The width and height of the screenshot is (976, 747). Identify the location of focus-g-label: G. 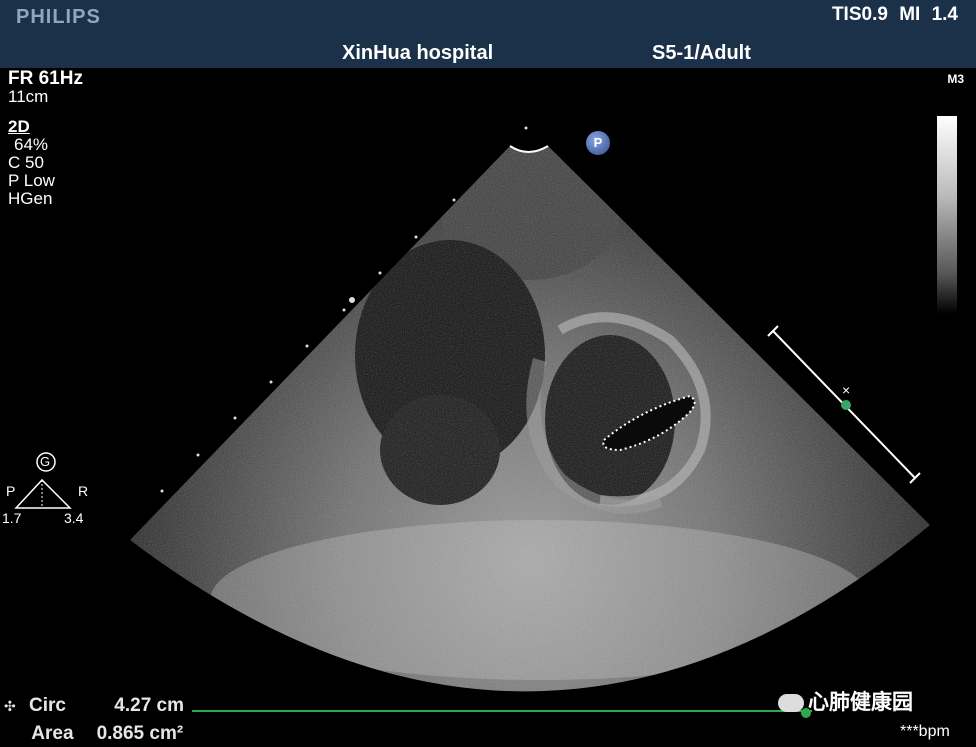
(45, 461).